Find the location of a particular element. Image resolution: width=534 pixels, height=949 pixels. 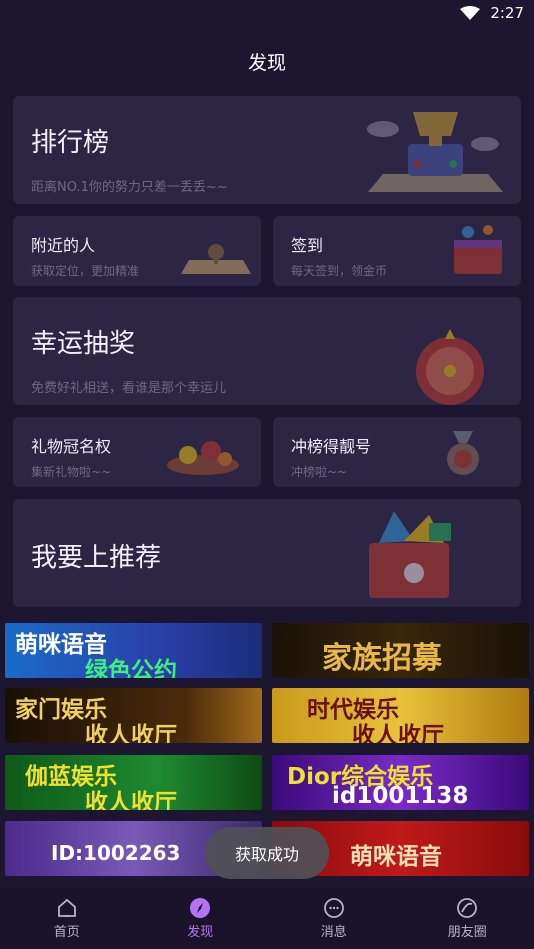

lottery-card: 幸运抽奖 免费好礼相送，看谁是那个幸运儿 is located at coordinates (267, 351).